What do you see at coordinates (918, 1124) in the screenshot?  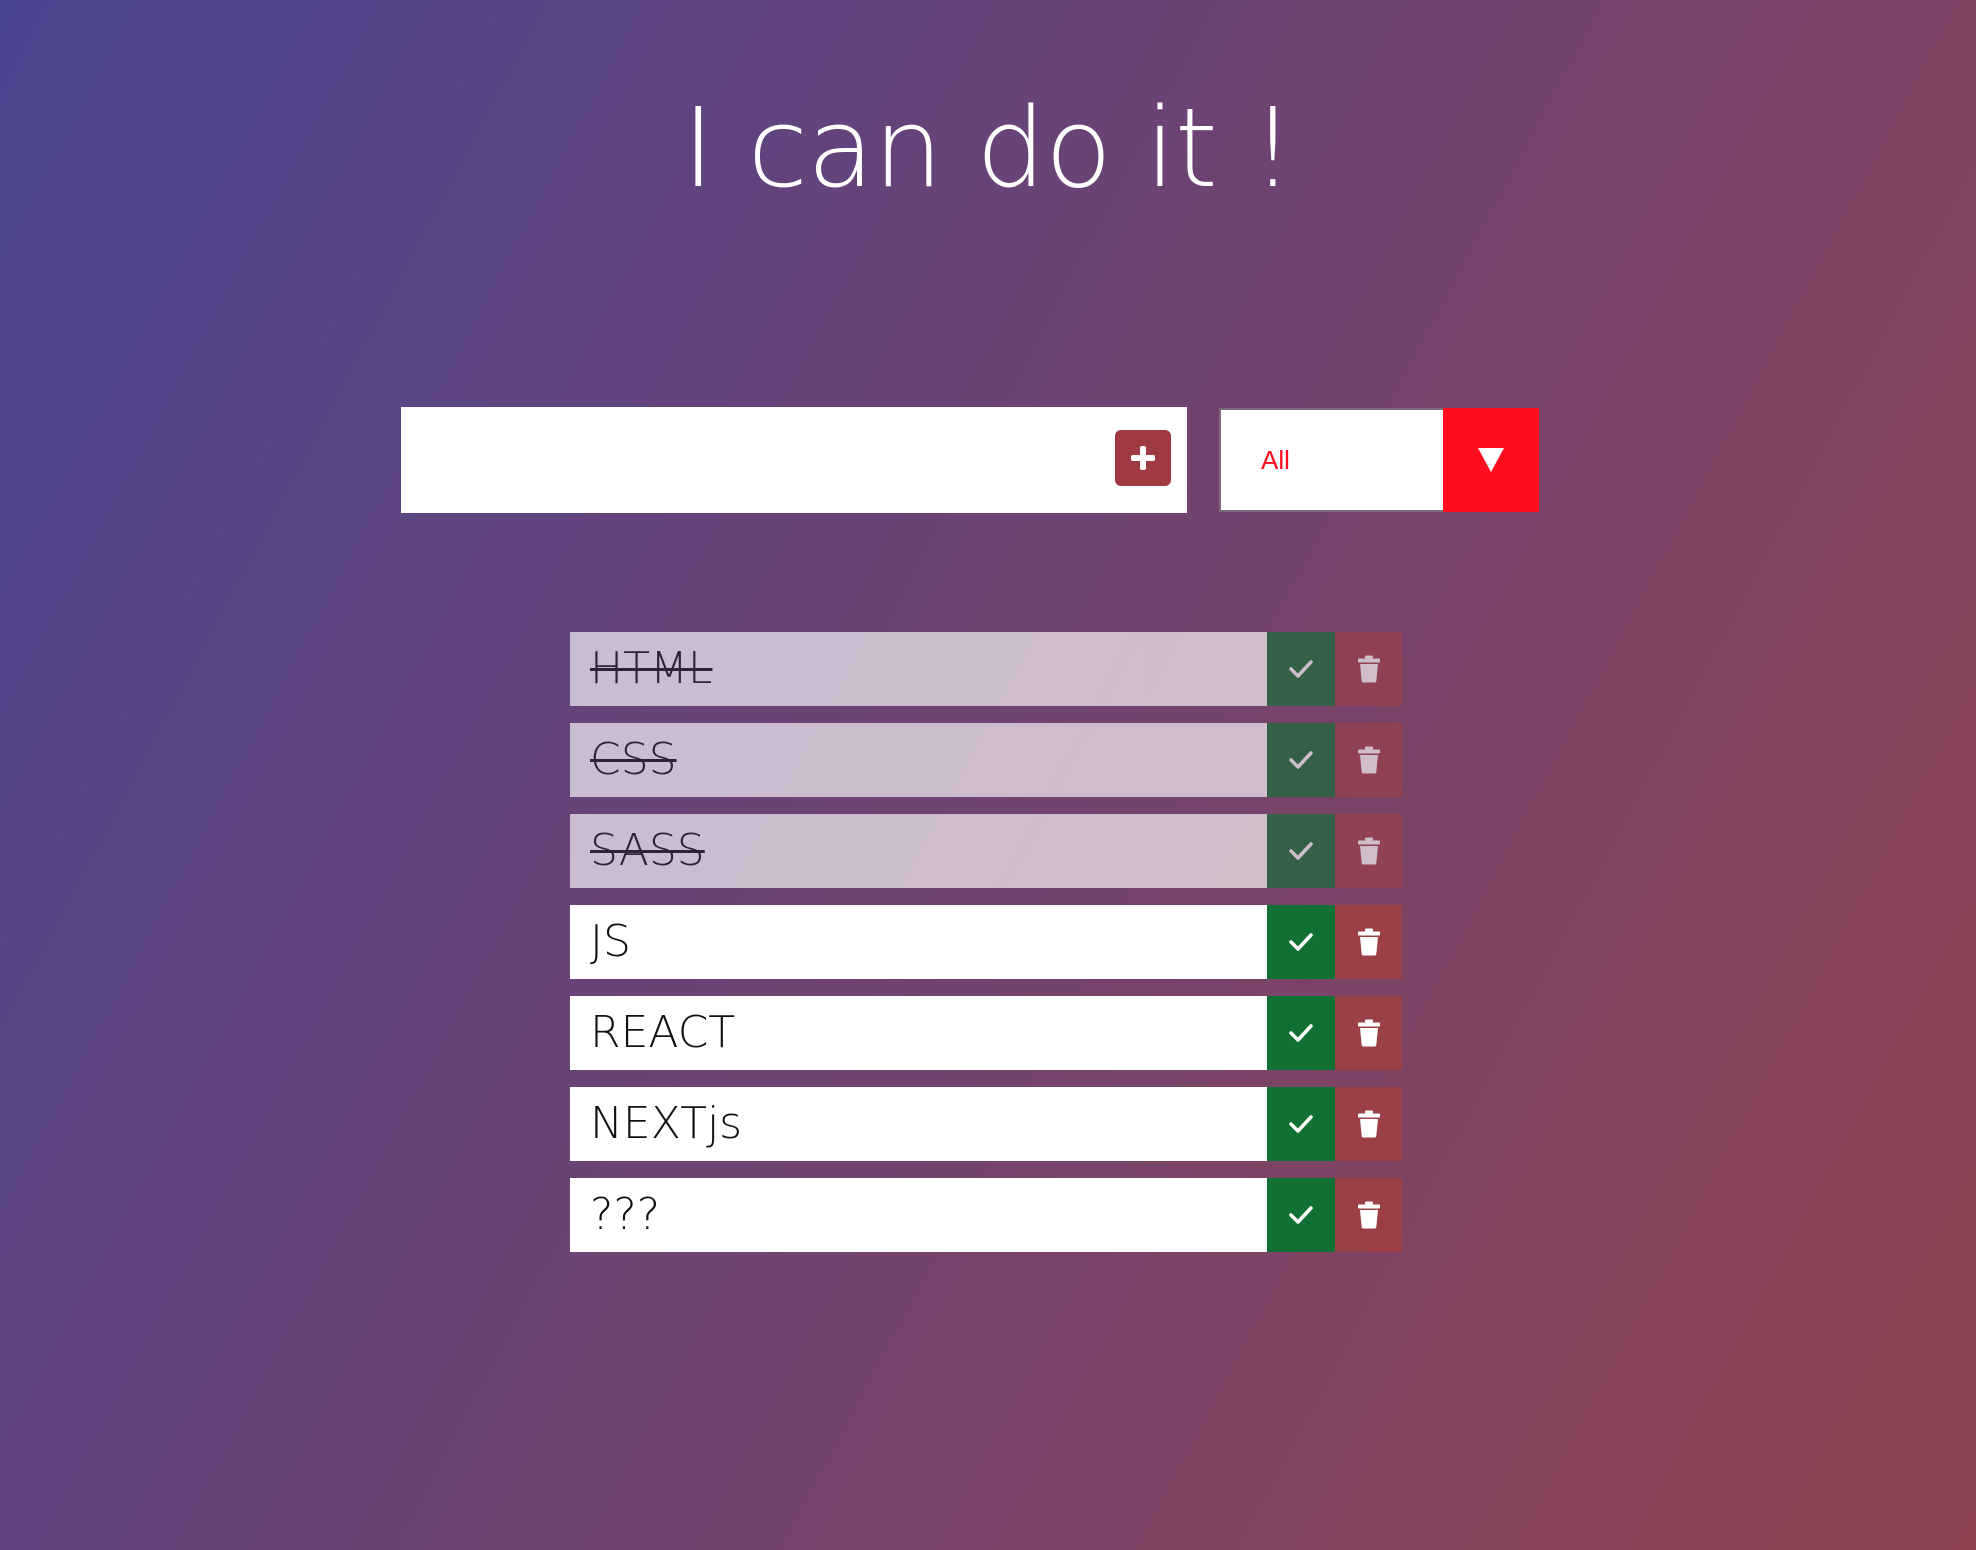 I see `todo-text: NEXTjs` at bounding box center [918, 1124].